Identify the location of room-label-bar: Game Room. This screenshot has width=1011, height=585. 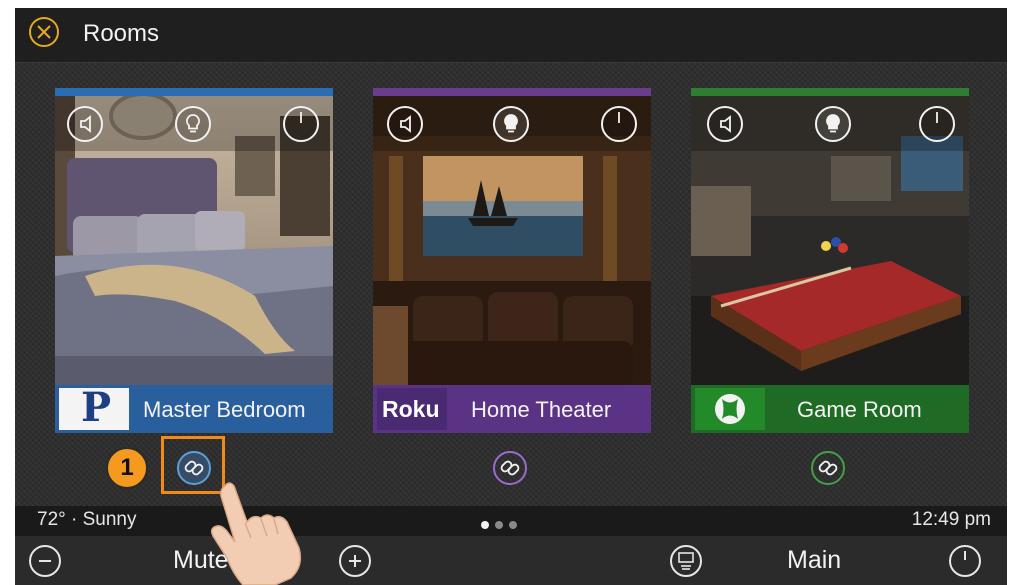
(830, 409).